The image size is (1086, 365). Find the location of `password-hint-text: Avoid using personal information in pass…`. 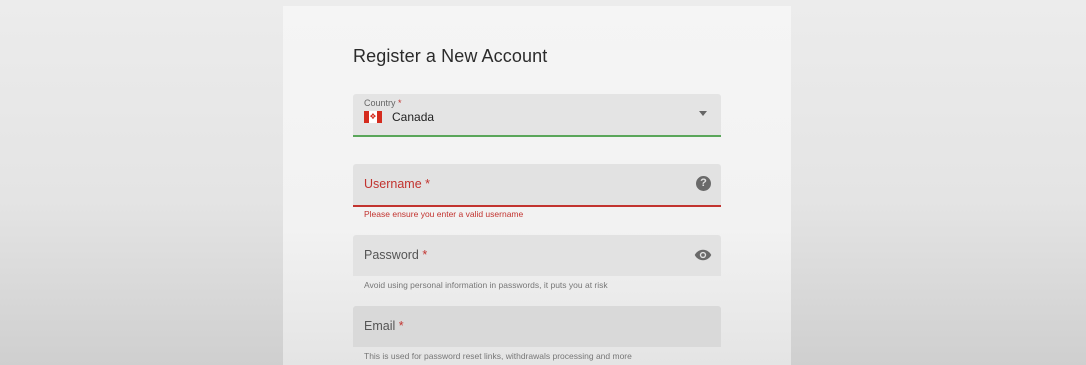

password-hint-text: Avoid using personal information in pass… is located at coordinates (486, 285).